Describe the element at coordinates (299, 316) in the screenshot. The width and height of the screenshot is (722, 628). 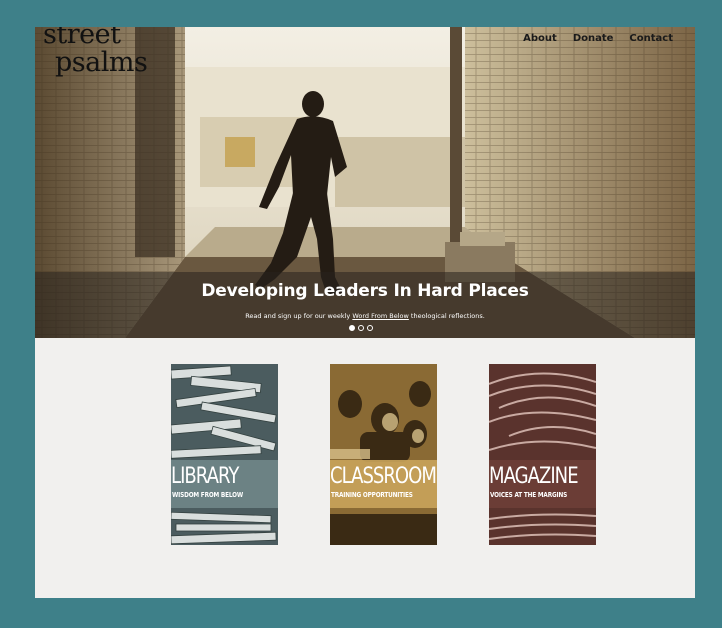
I see `hero-subline-text-1: Read and sign up for our weekly` at that location.